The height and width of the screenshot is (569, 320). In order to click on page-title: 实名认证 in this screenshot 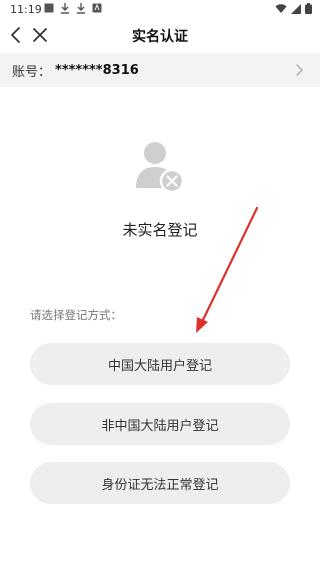, I will do `click(160, 37)`.